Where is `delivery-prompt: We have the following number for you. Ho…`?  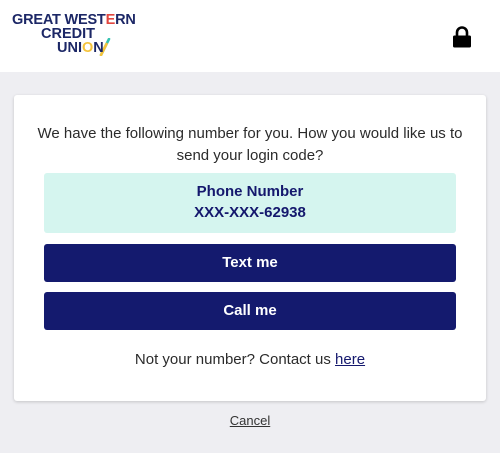 delivery-prompt: We have the following number for you. Ho… is located at coordinates (250, 144).